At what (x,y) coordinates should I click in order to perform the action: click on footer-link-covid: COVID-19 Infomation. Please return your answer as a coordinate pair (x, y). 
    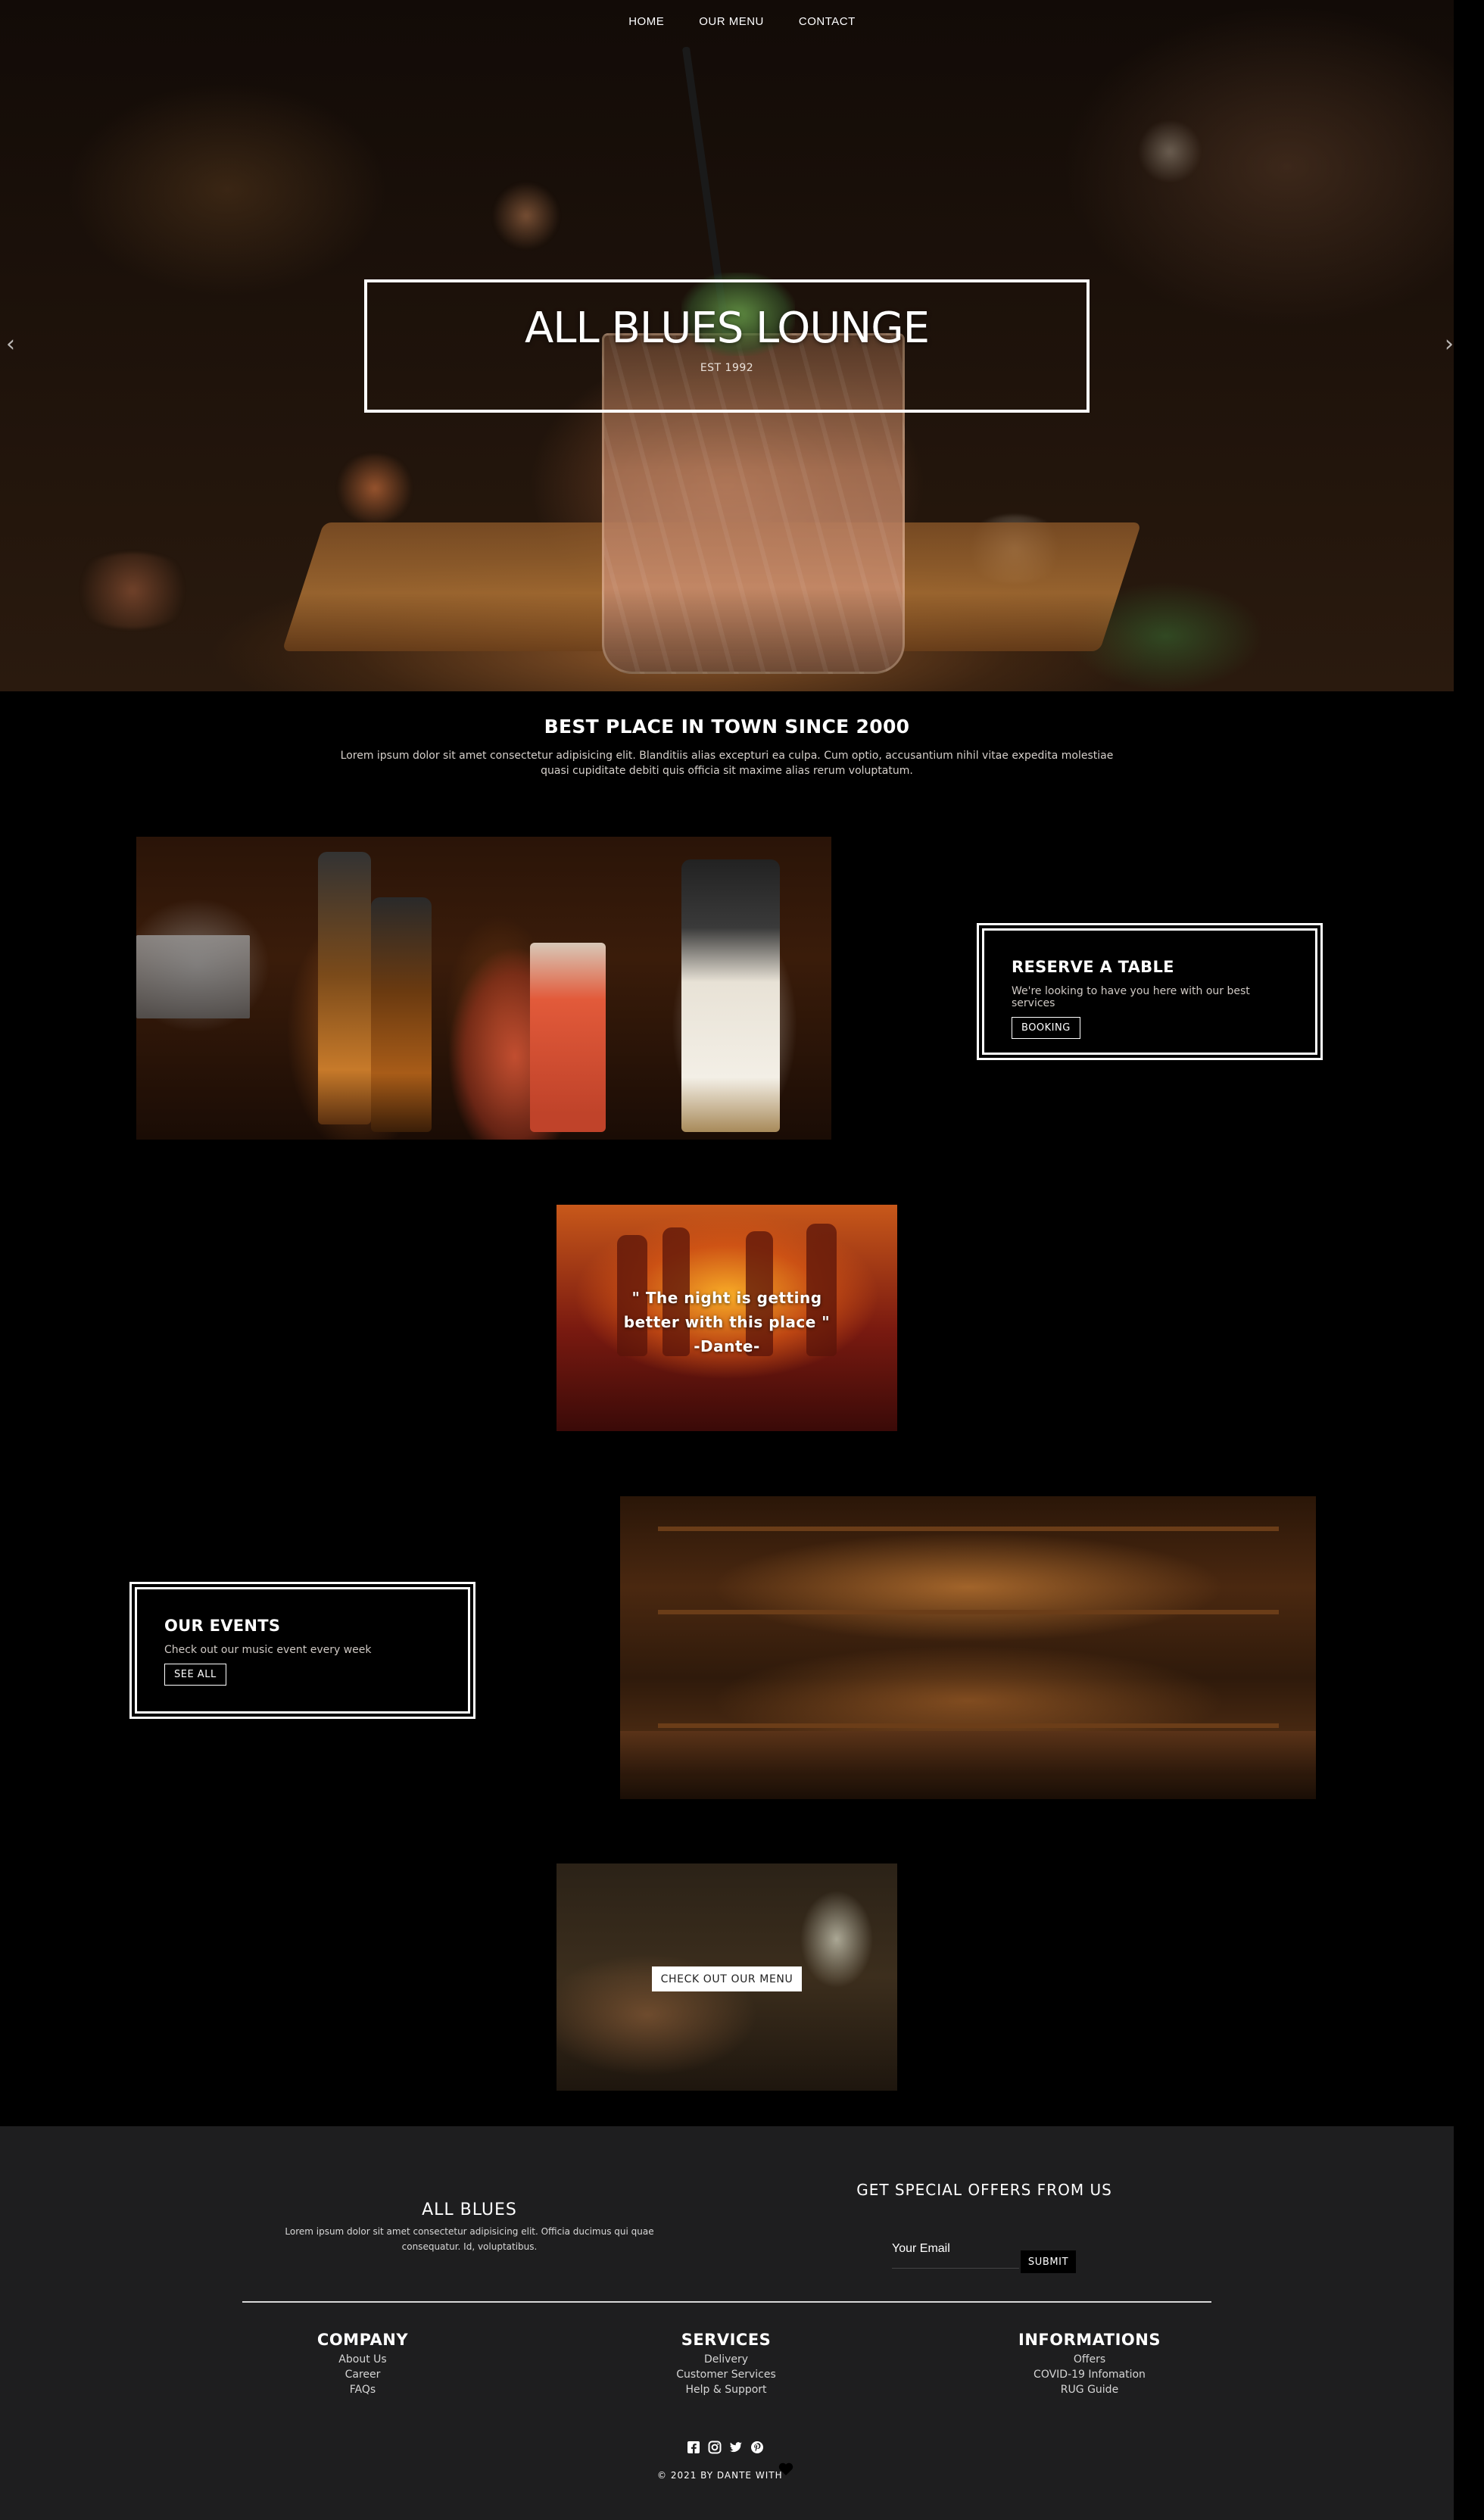
    Looking at the image, I should click on (1090, 2375).